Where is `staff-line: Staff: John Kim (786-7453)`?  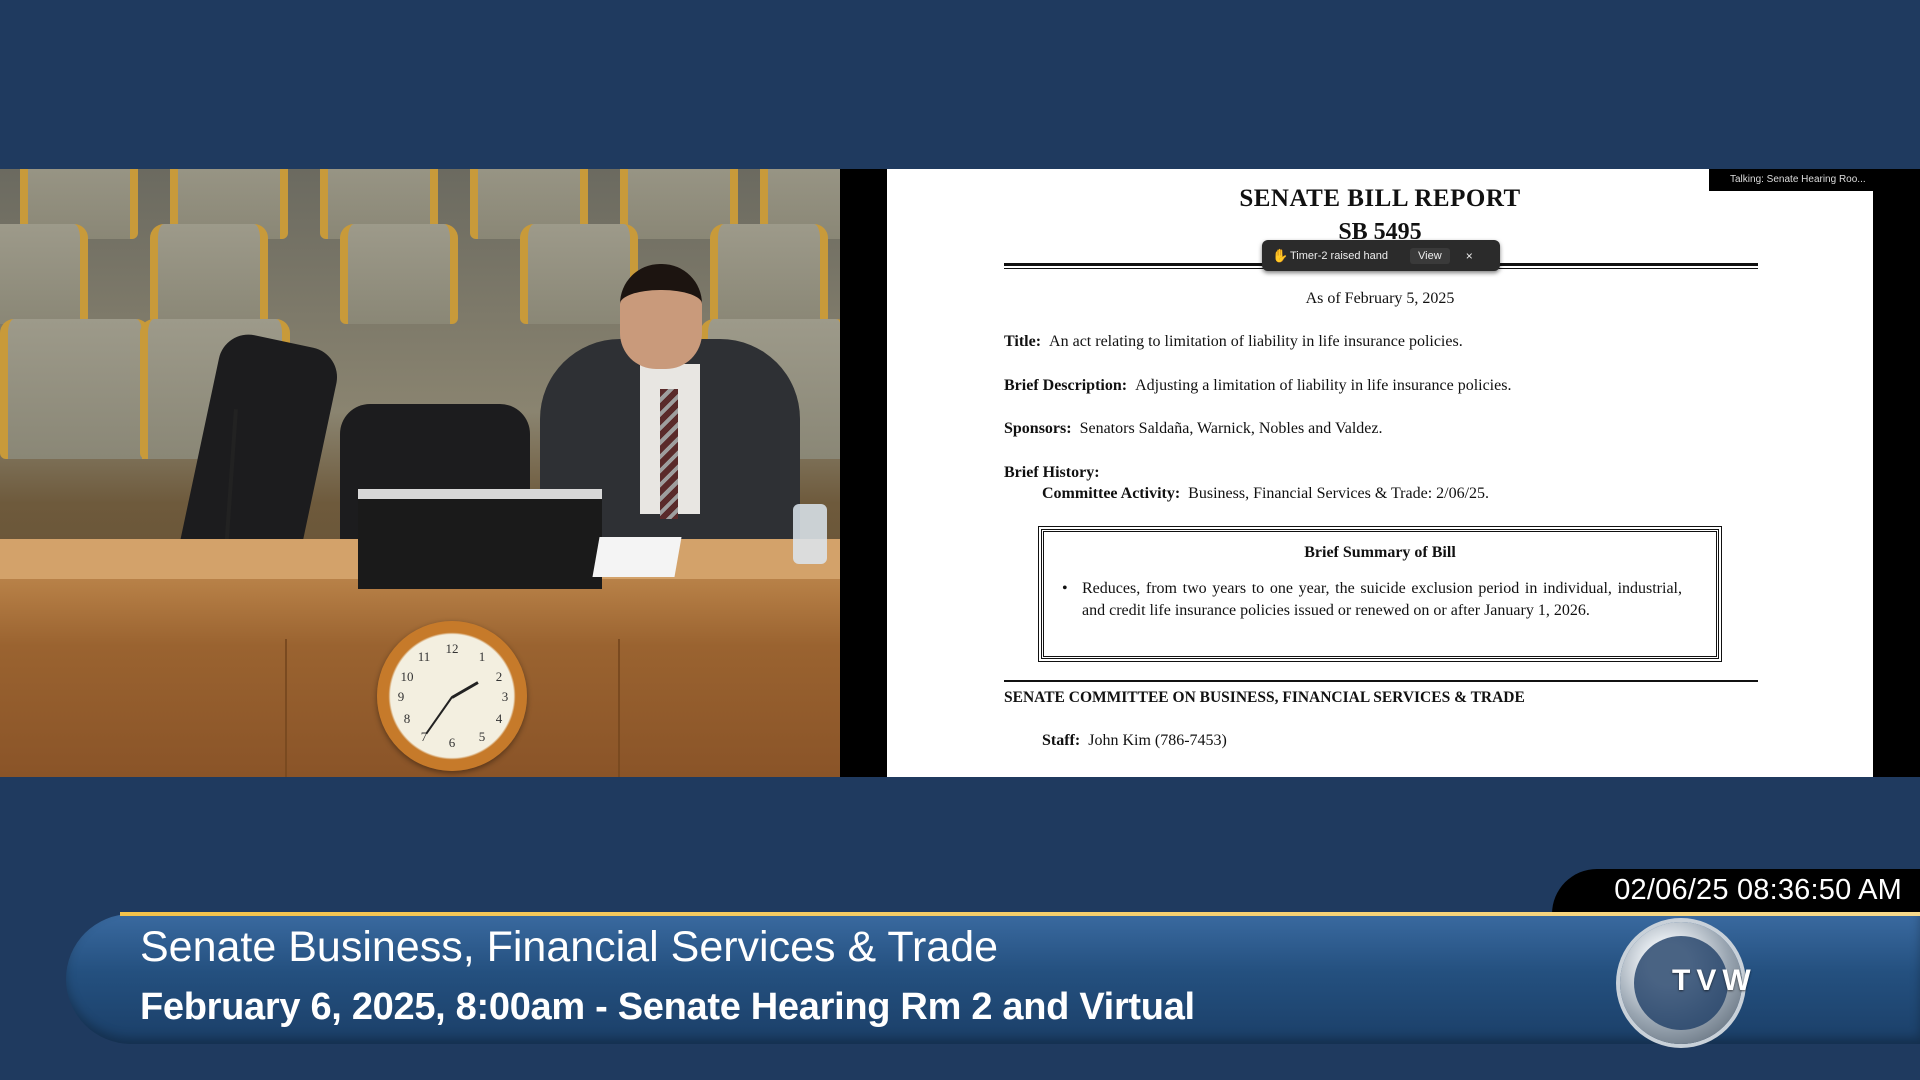
staff-line: Staff: John Kim (786-7453) is located at coordinates (1134, 741).